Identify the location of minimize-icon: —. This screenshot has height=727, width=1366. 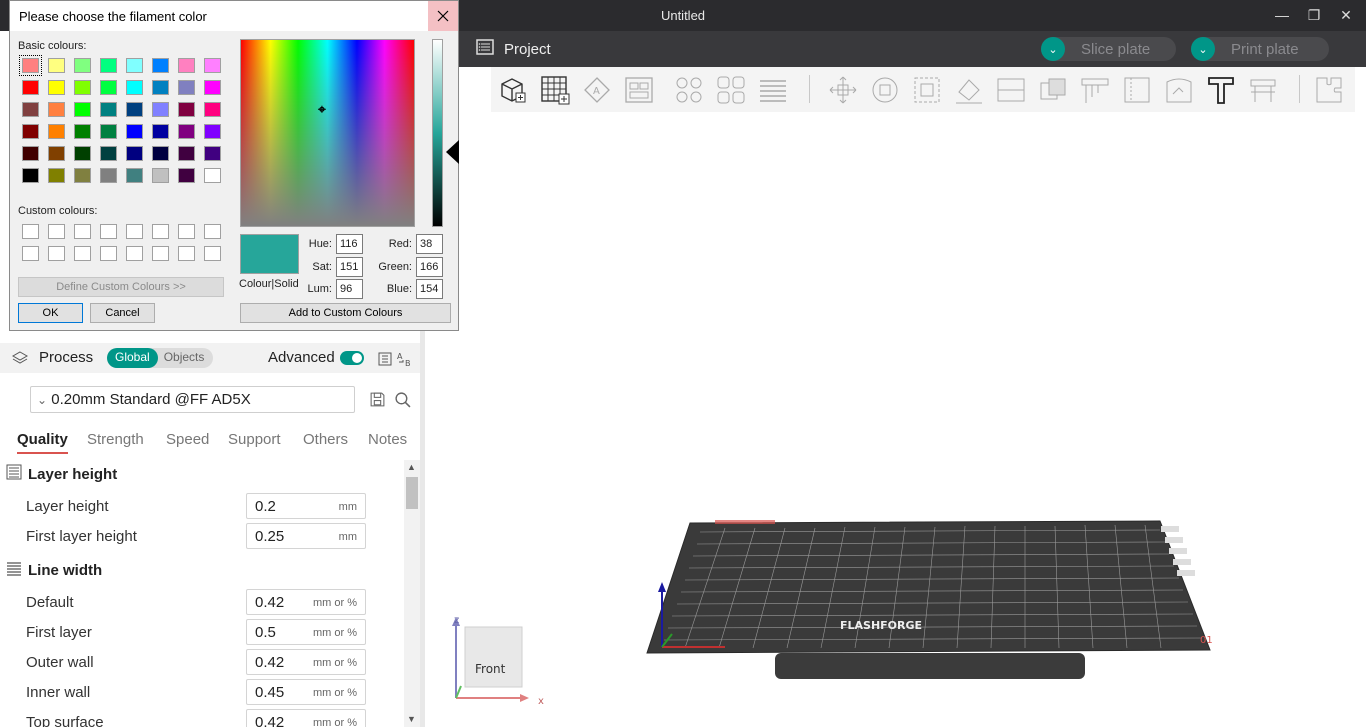
(1282, 15).